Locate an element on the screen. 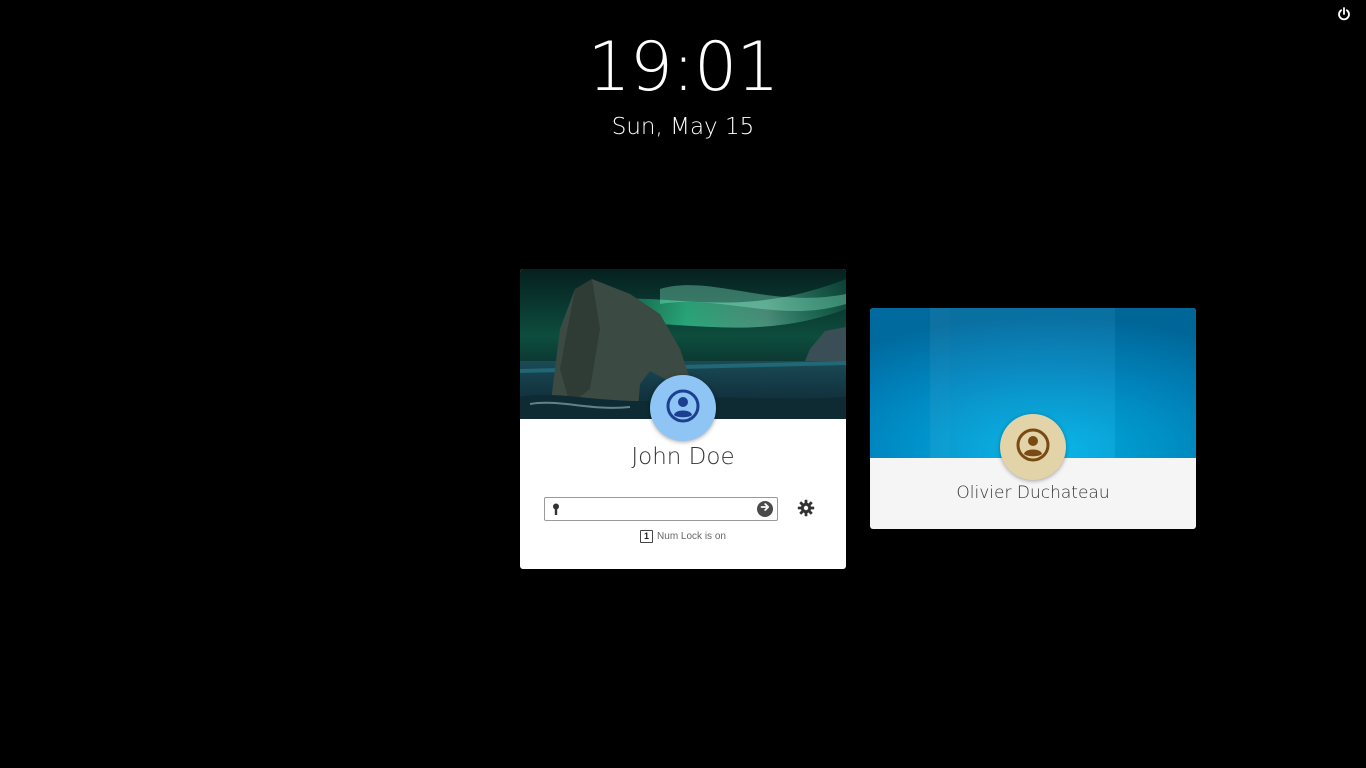  session-settings-button is located at coordinates (806, 510).